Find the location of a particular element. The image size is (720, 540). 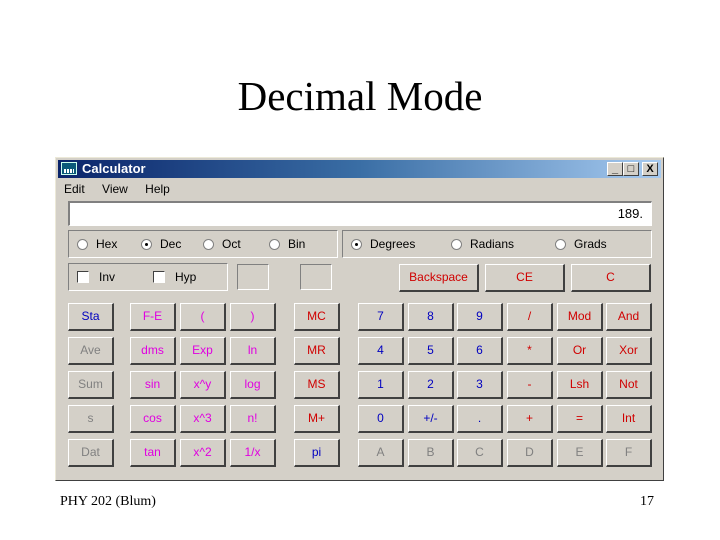

radio-degrees: Degrees is located at coordinates (383, 244).